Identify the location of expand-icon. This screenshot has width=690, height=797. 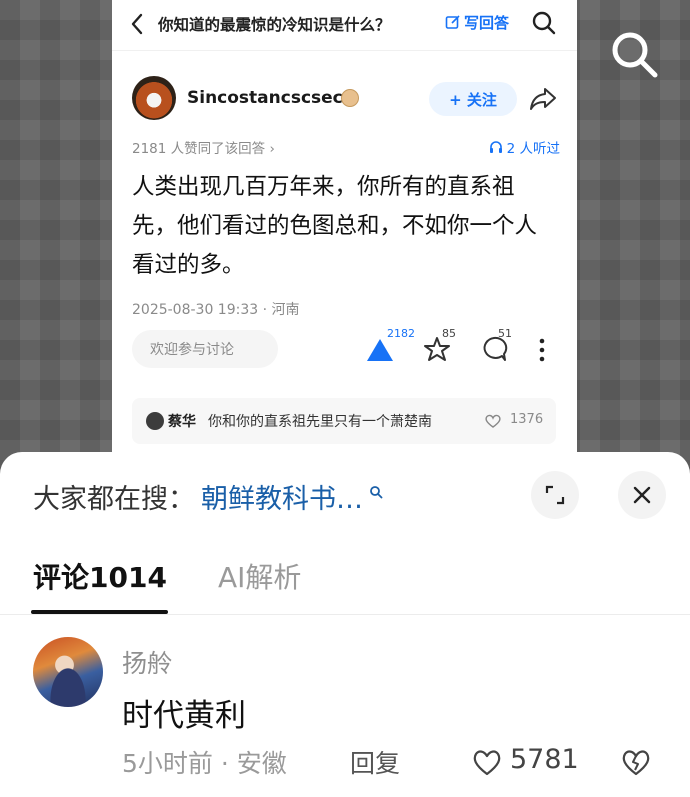
(555, 495).